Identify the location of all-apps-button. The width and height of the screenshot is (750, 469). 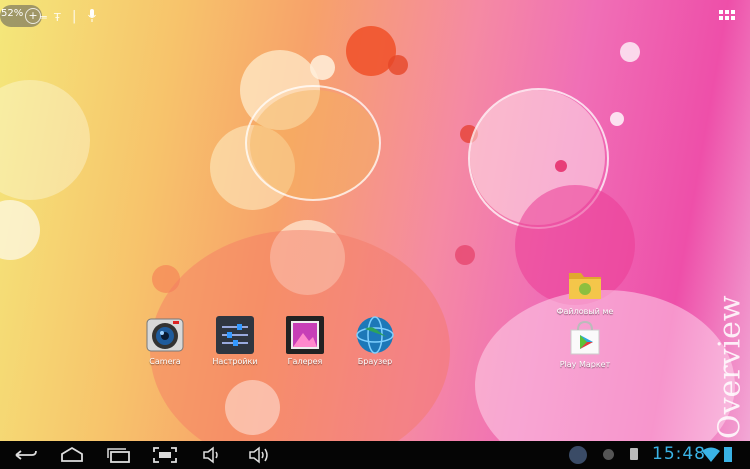
(727, 18).